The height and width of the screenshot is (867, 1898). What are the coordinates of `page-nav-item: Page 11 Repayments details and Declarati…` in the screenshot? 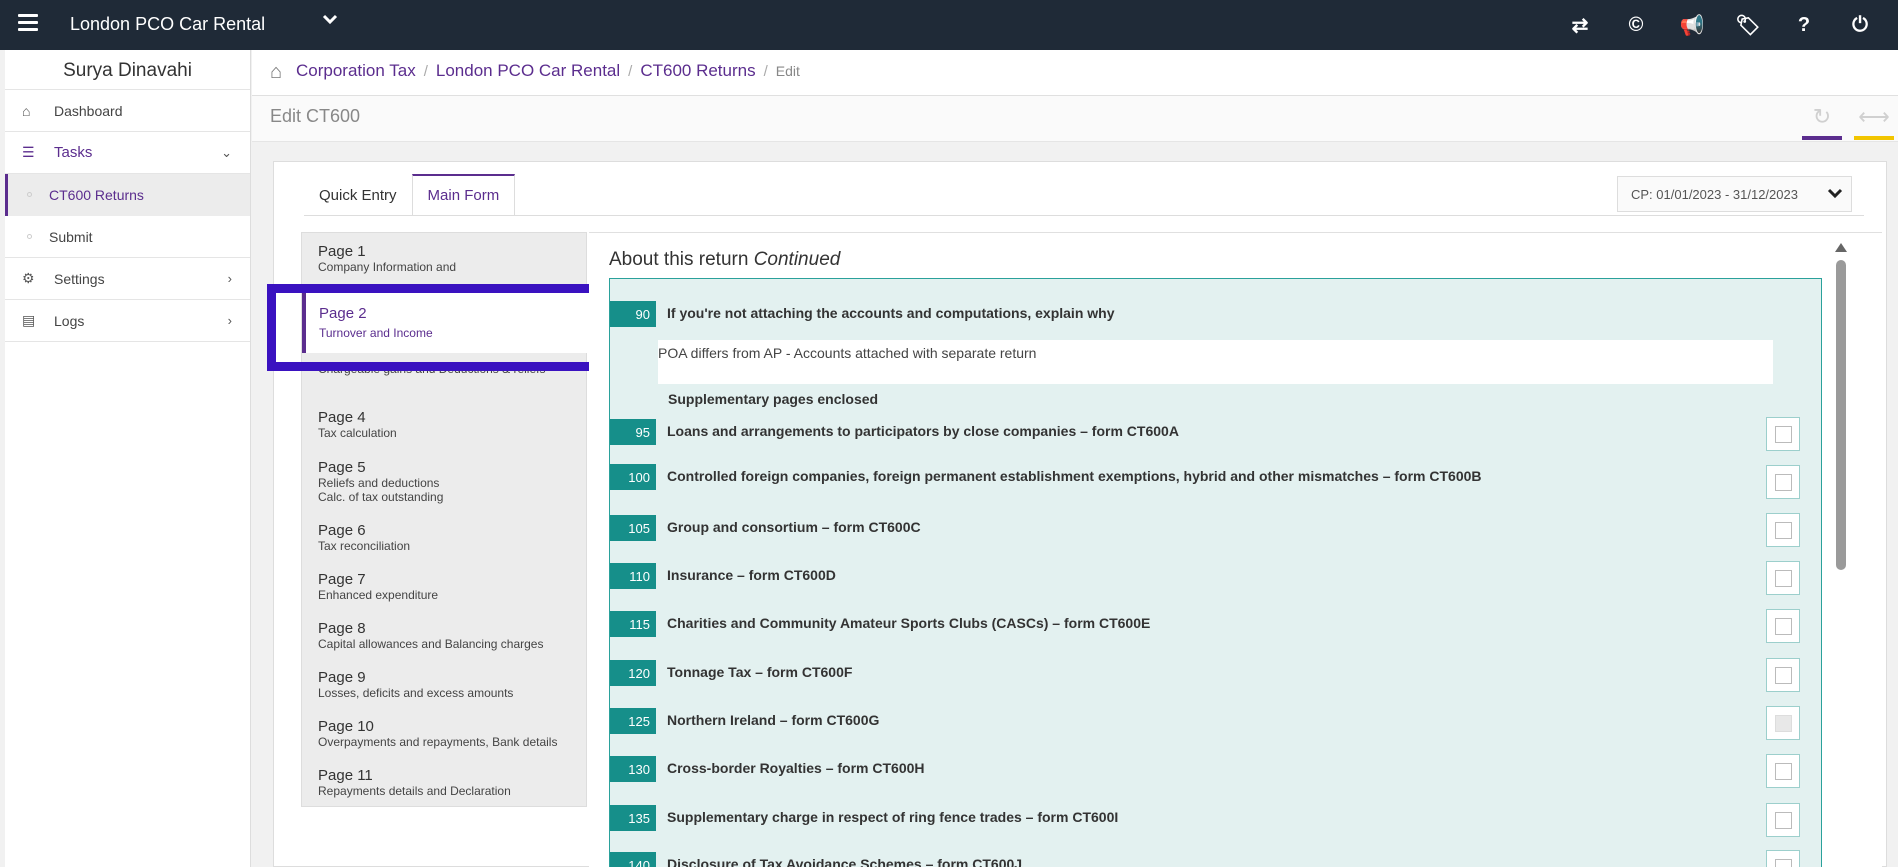 It's located at (445, 782).